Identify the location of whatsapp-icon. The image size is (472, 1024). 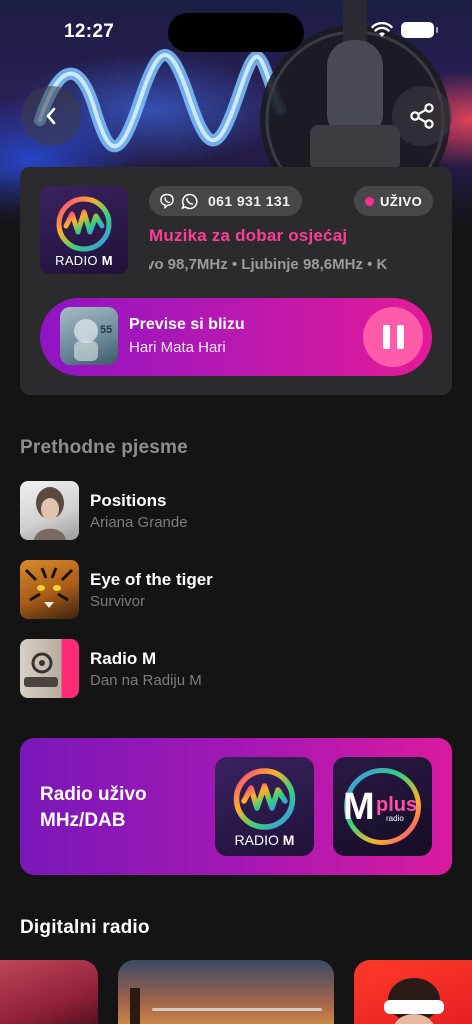
(189, 201).